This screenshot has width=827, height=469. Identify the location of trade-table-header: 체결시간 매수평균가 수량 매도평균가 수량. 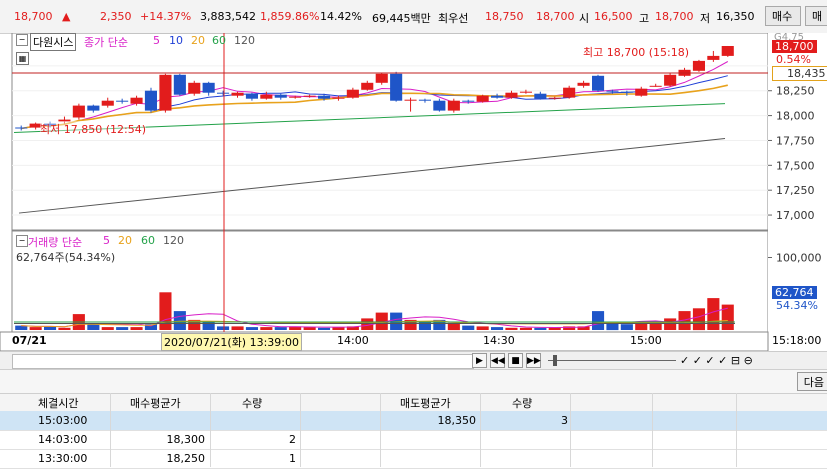
(413, 403).